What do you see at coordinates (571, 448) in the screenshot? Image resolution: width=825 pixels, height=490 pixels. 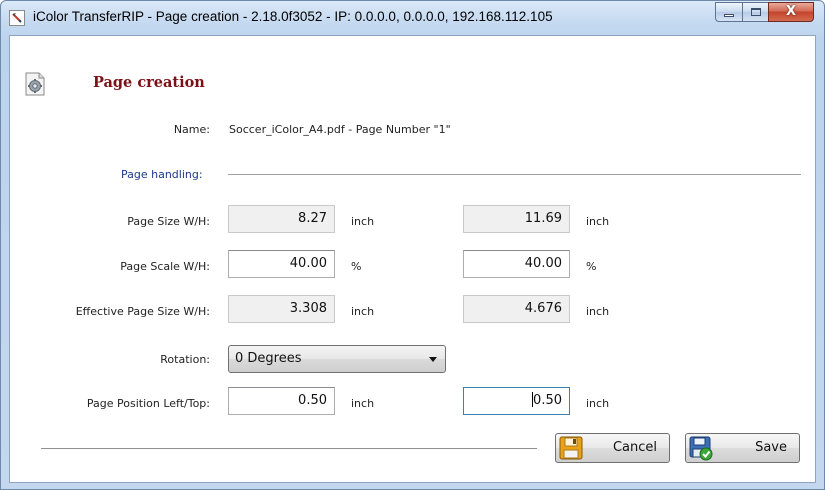 I see `floppy-disk-icon` at bounding box center [571, 448].